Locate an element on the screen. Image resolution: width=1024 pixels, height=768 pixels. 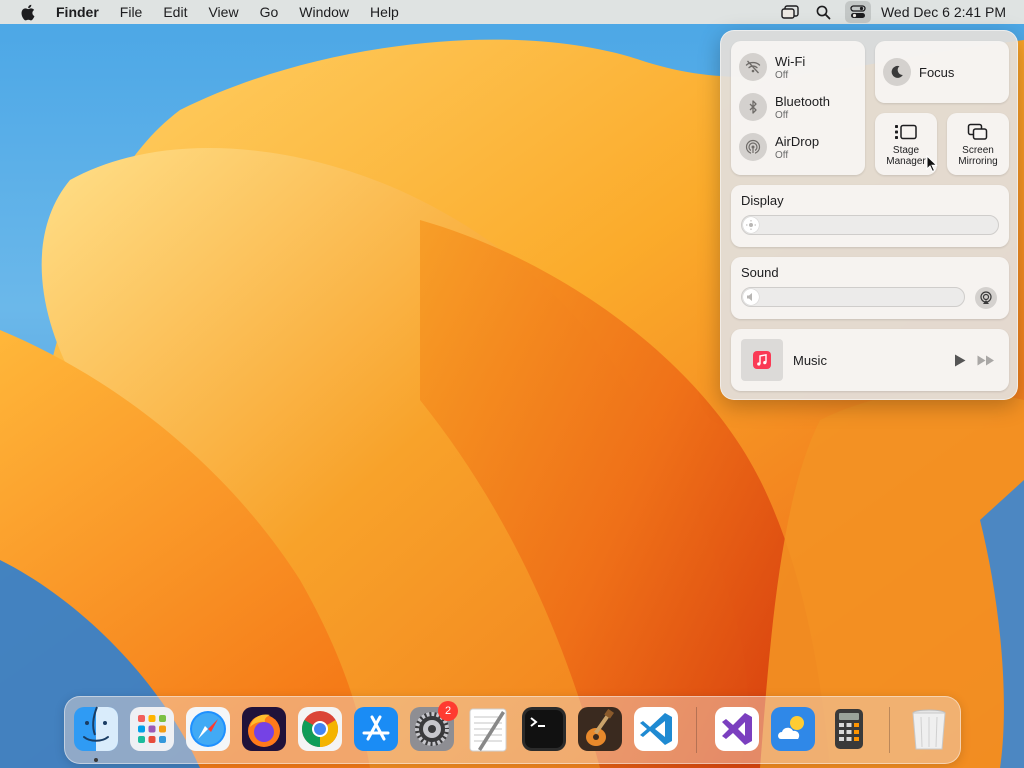
dock-chrome is located at coordinates (320, 729).